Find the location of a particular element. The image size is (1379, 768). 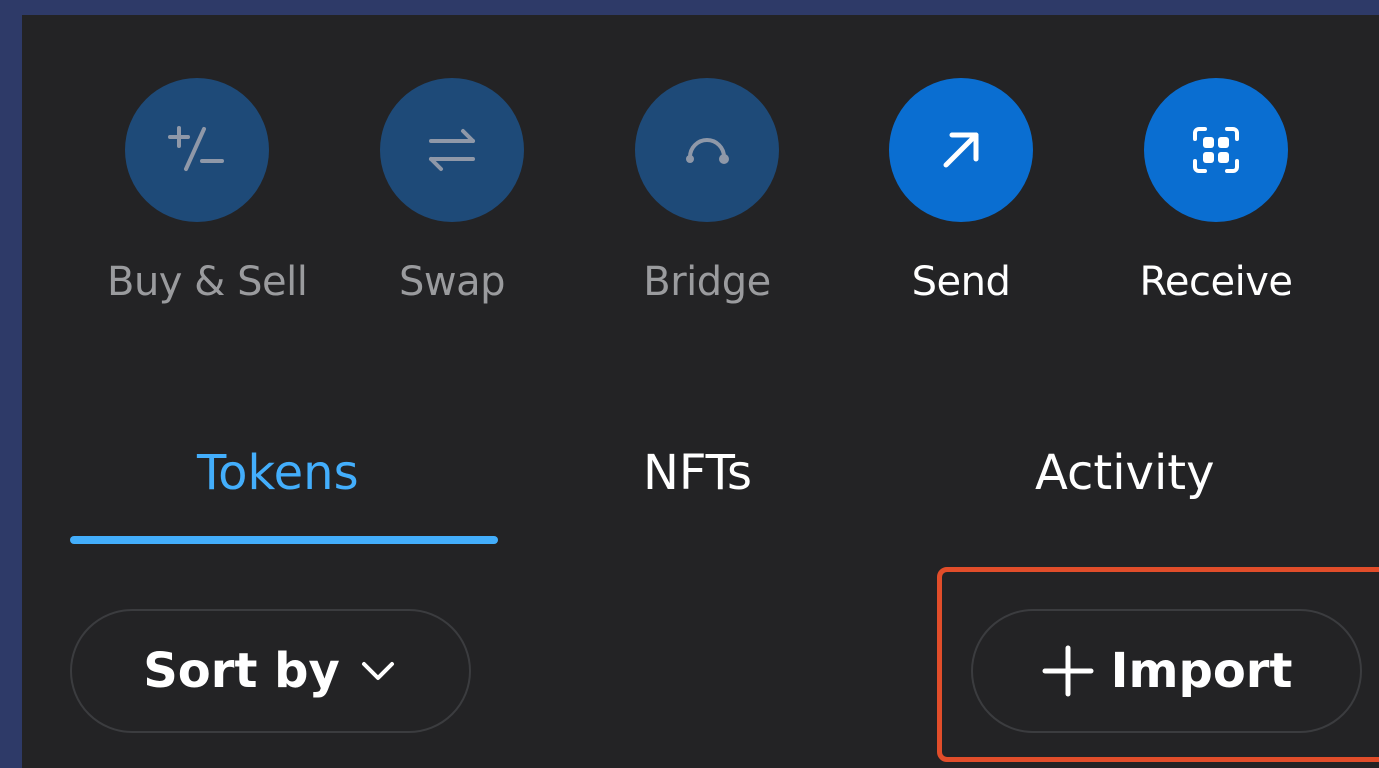

buy-sell-label: Buy & Sell is located at coordinates (207, 282).